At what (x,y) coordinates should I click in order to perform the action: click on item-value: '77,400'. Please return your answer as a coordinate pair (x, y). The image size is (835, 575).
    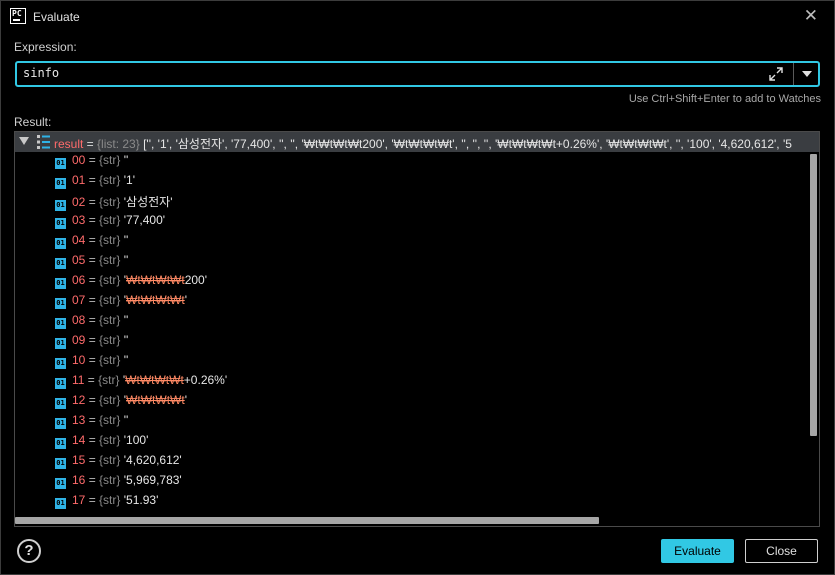
    Looking at the image, I should click on (144, 220).